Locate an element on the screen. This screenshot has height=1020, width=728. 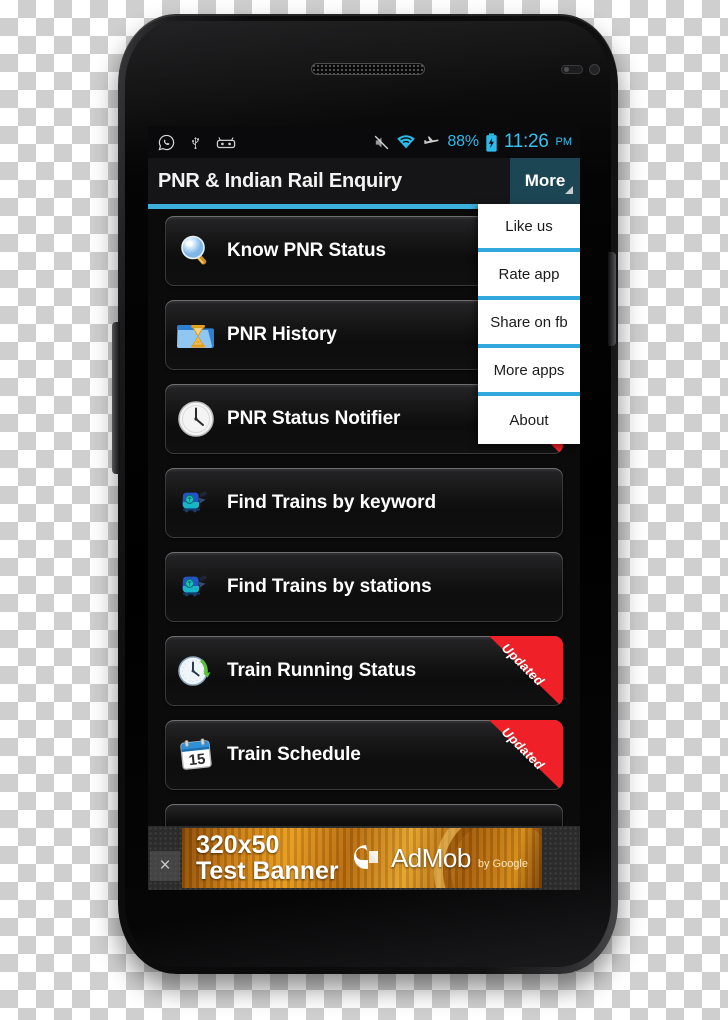
android-head-icon is located at coordinates (226, 142).